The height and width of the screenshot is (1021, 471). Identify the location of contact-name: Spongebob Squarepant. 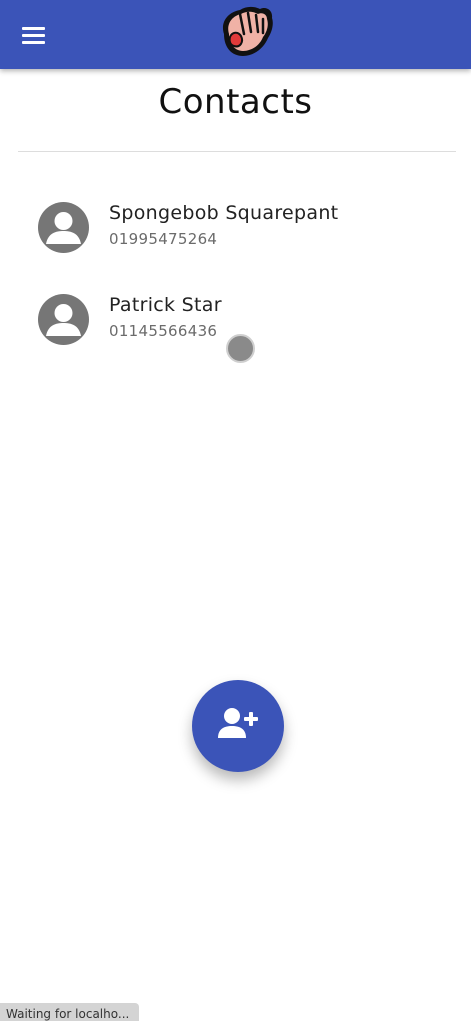
(224, 213).